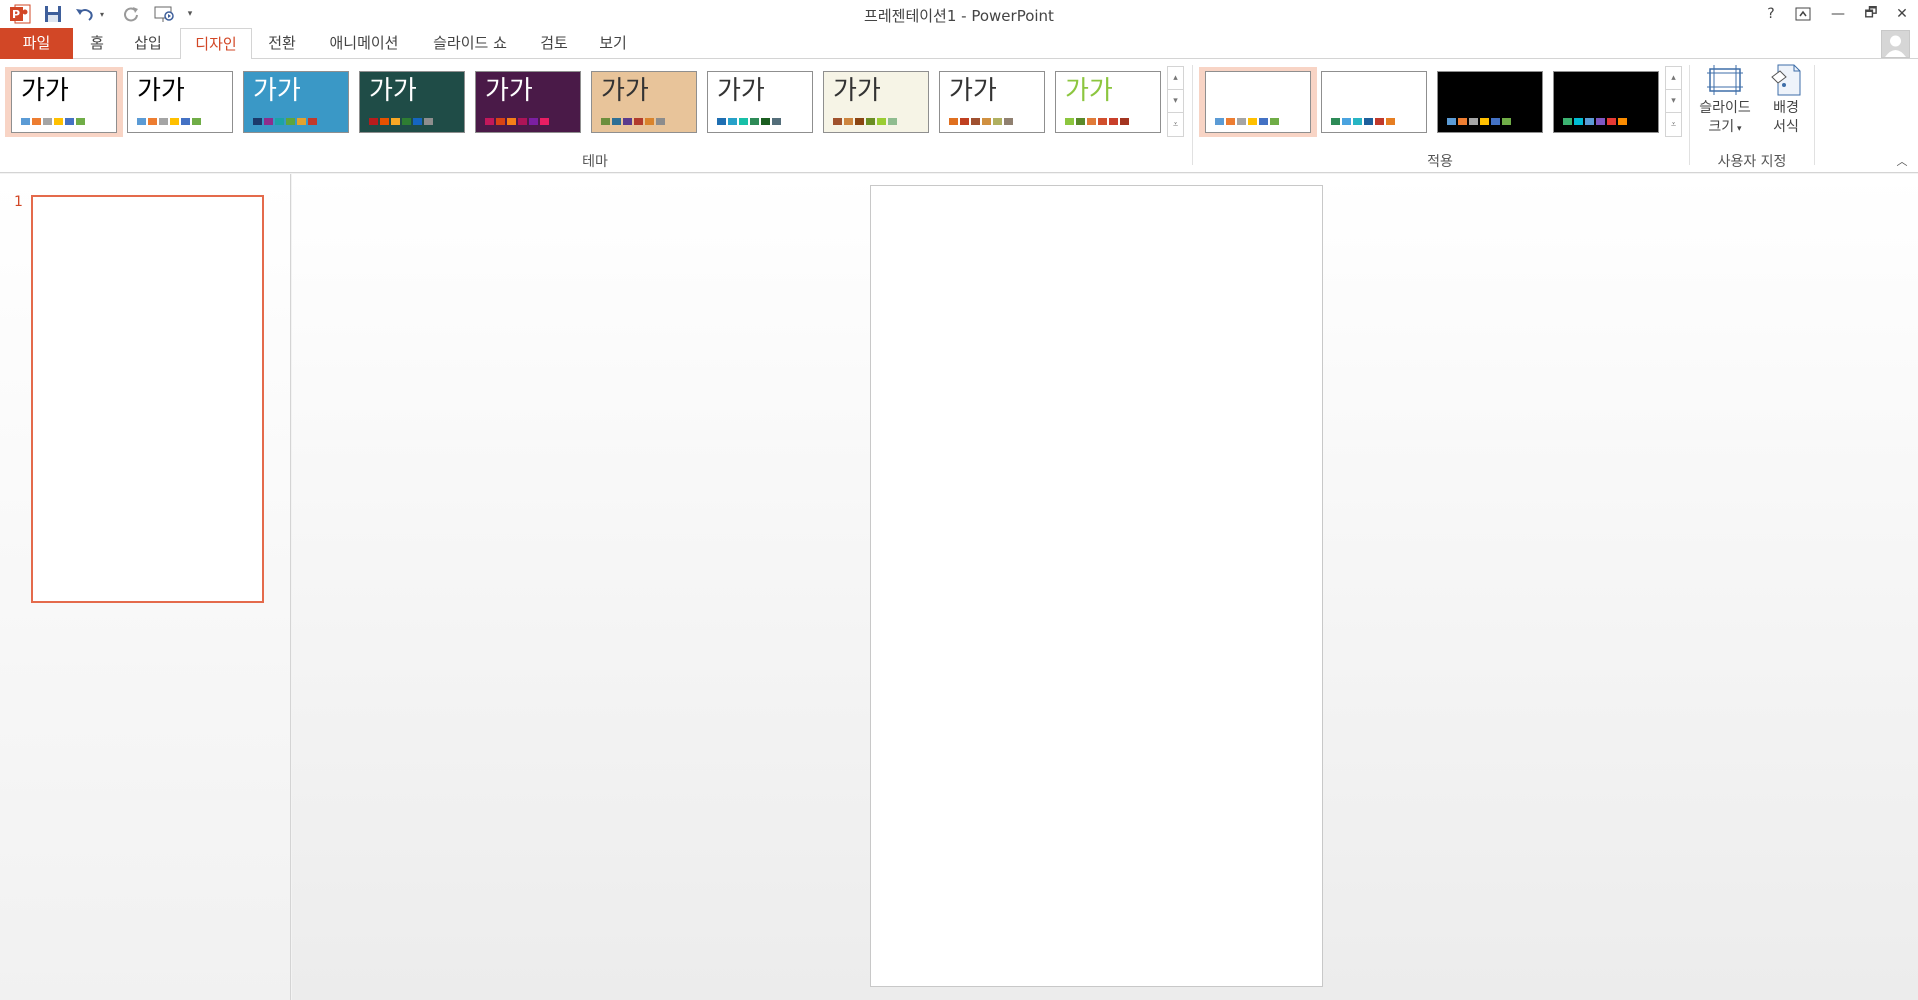 This screenshot has width=1918, height=1000. What do you see at coordinates (147, 399) in the screenshot?
I see `slide-thumbnail` at bounding box center [147, 399].